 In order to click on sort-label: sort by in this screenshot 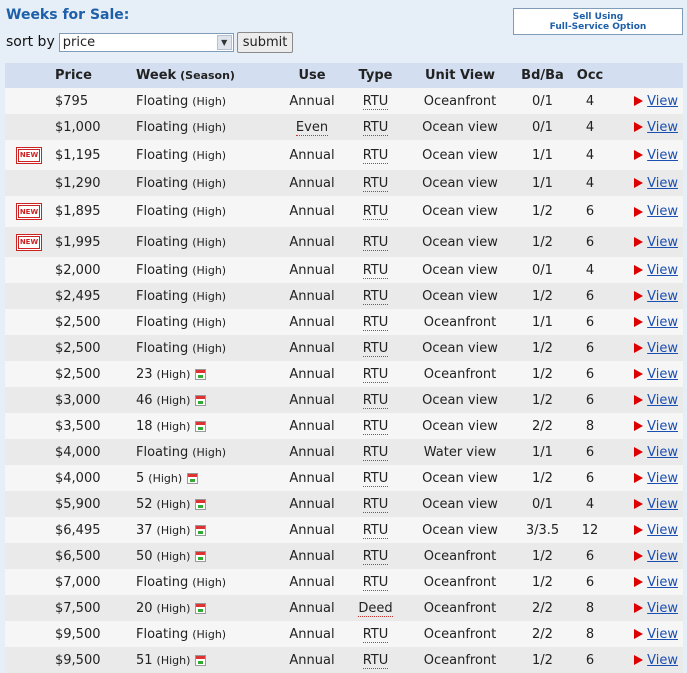, I will do `click(30, 42)`.